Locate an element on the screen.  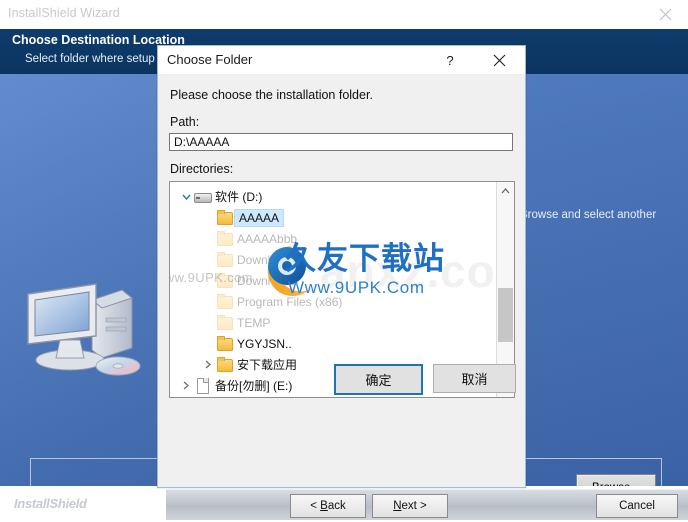
tree-item: 安下载应用 is located at coordinates (233, 364).